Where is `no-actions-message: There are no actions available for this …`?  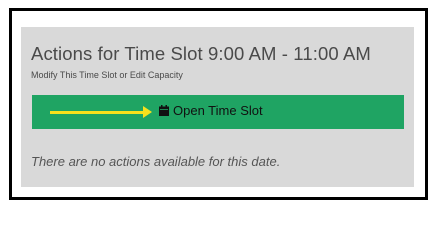
no-actions-message: There are no actions available for this … is located at coordinates (156, 161).